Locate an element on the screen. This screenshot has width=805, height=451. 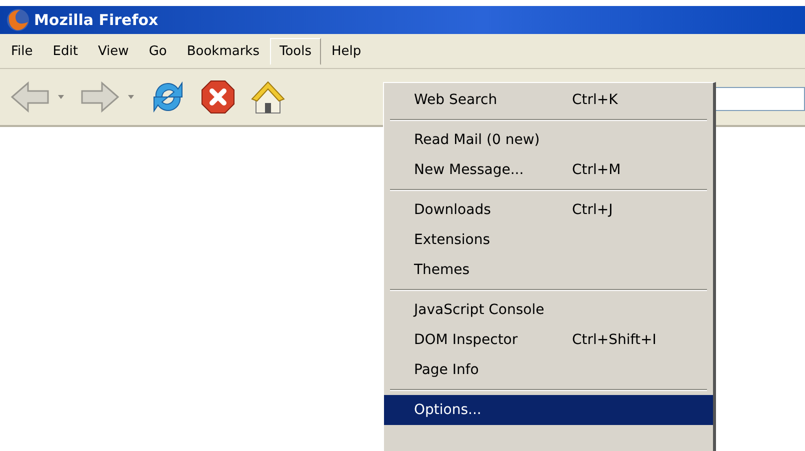
menu-item: View is located at coordinates (113, 51).